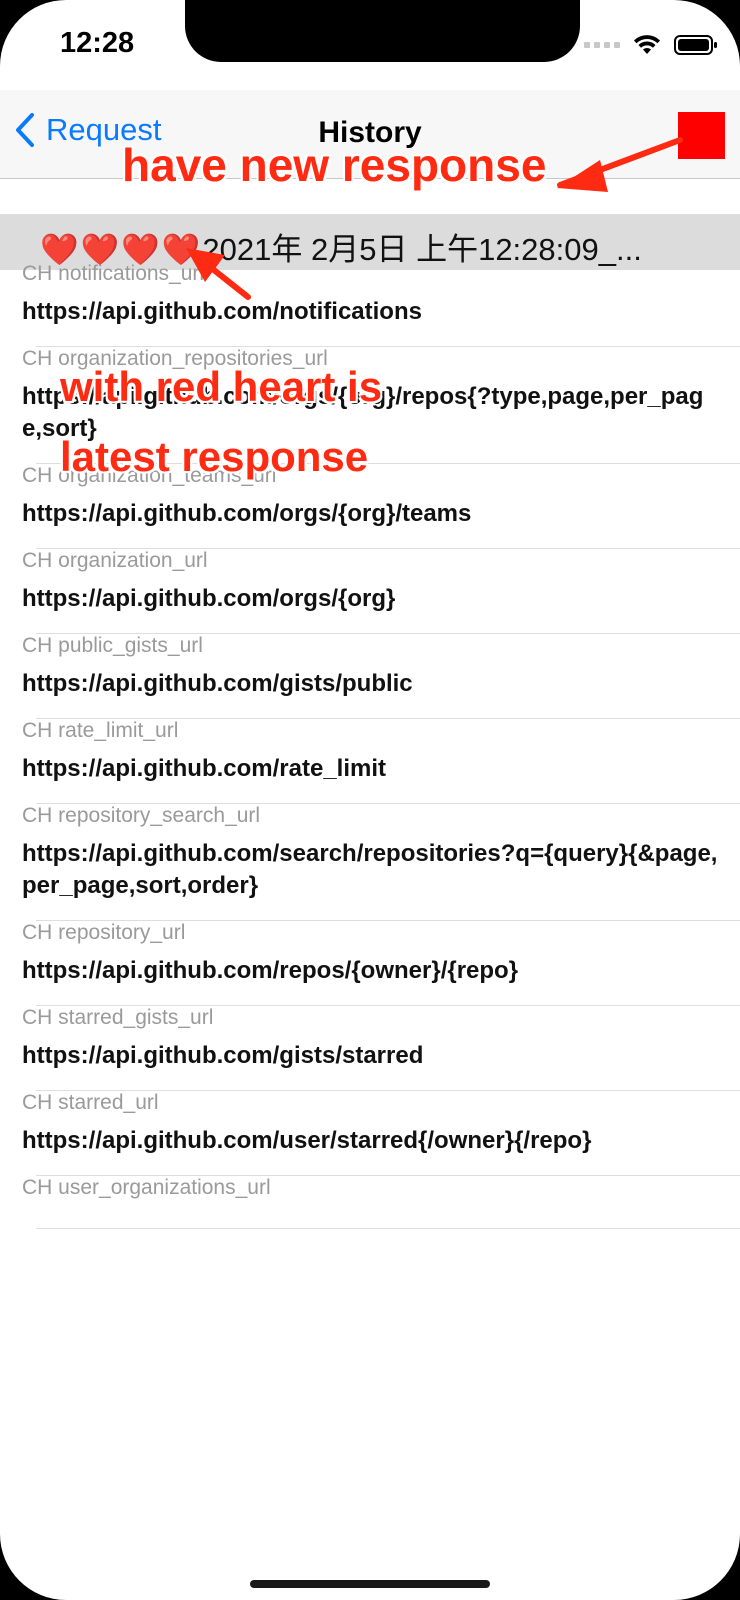  I want to click on wifi-icon, so click(647, 44).